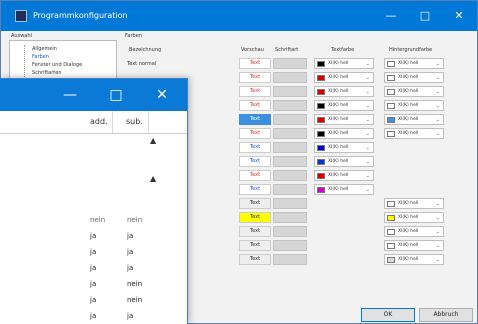  Describe the element at coordinates (446, 315) in the screenshot. I see `cancel-button: Abbruch` at that location.